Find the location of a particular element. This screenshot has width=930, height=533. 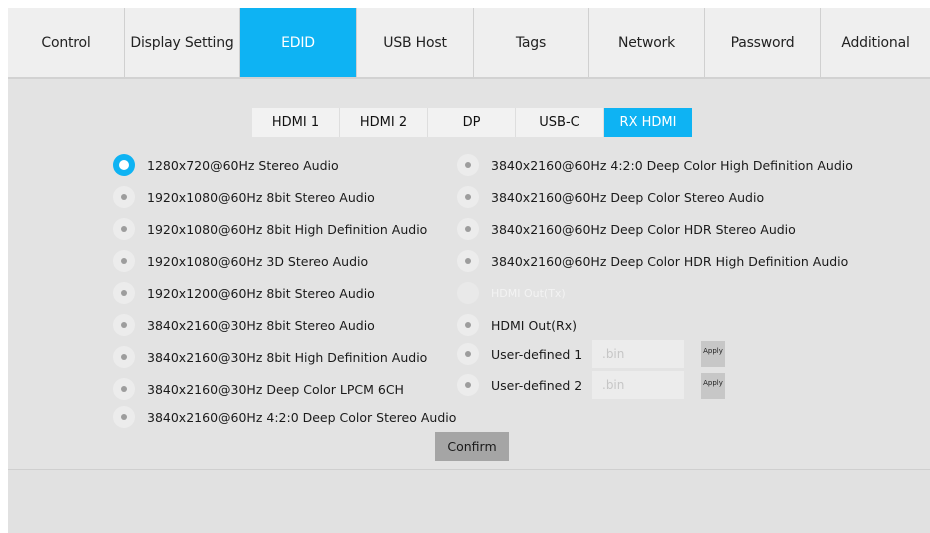

option-label: 1920x1080@60Hz 8bit Stereo Audio is located at coordinates (261, 197).